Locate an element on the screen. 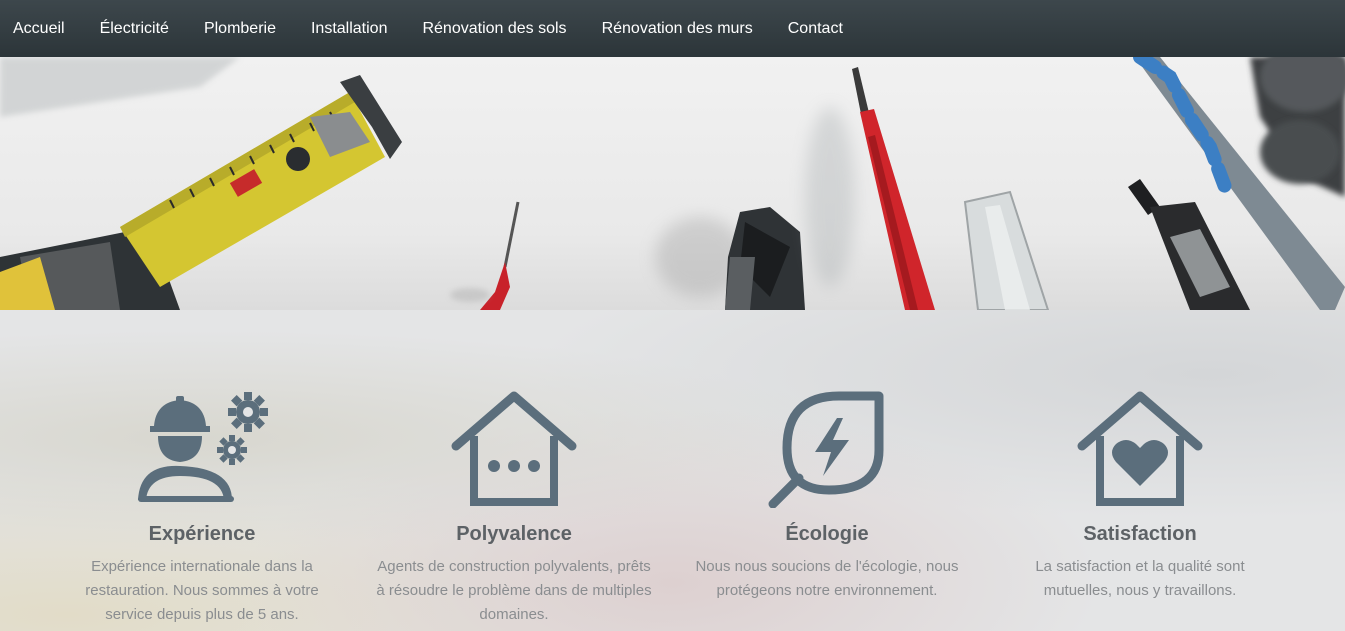 The height and width of the screenshot is (631, 1345). house-dots-icon is located at coordinates (514, 449).